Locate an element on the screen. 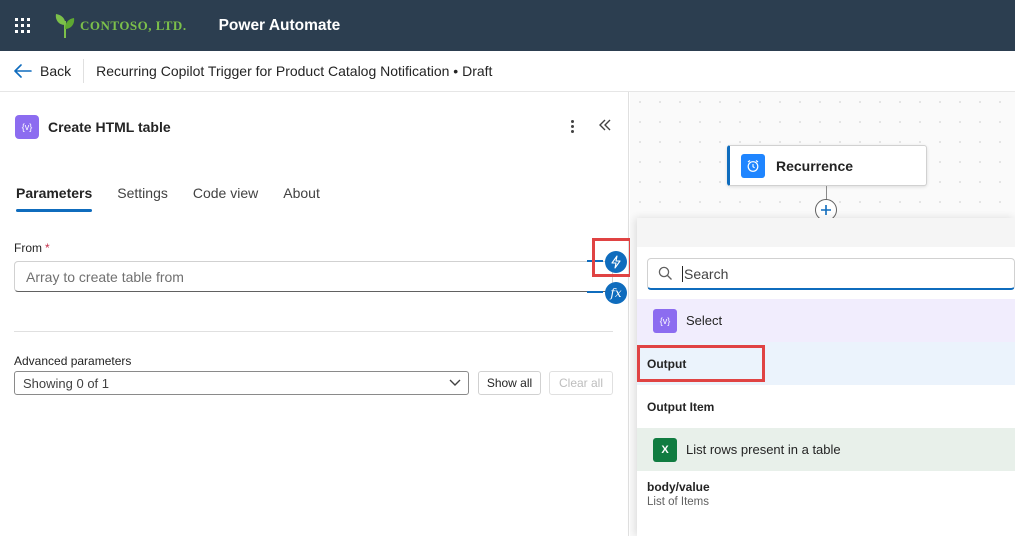 This screenshot has width=1015, height=536. advanced-parameters-dropdown: Showing 0 of 1 is located at coordinates (241, 383).